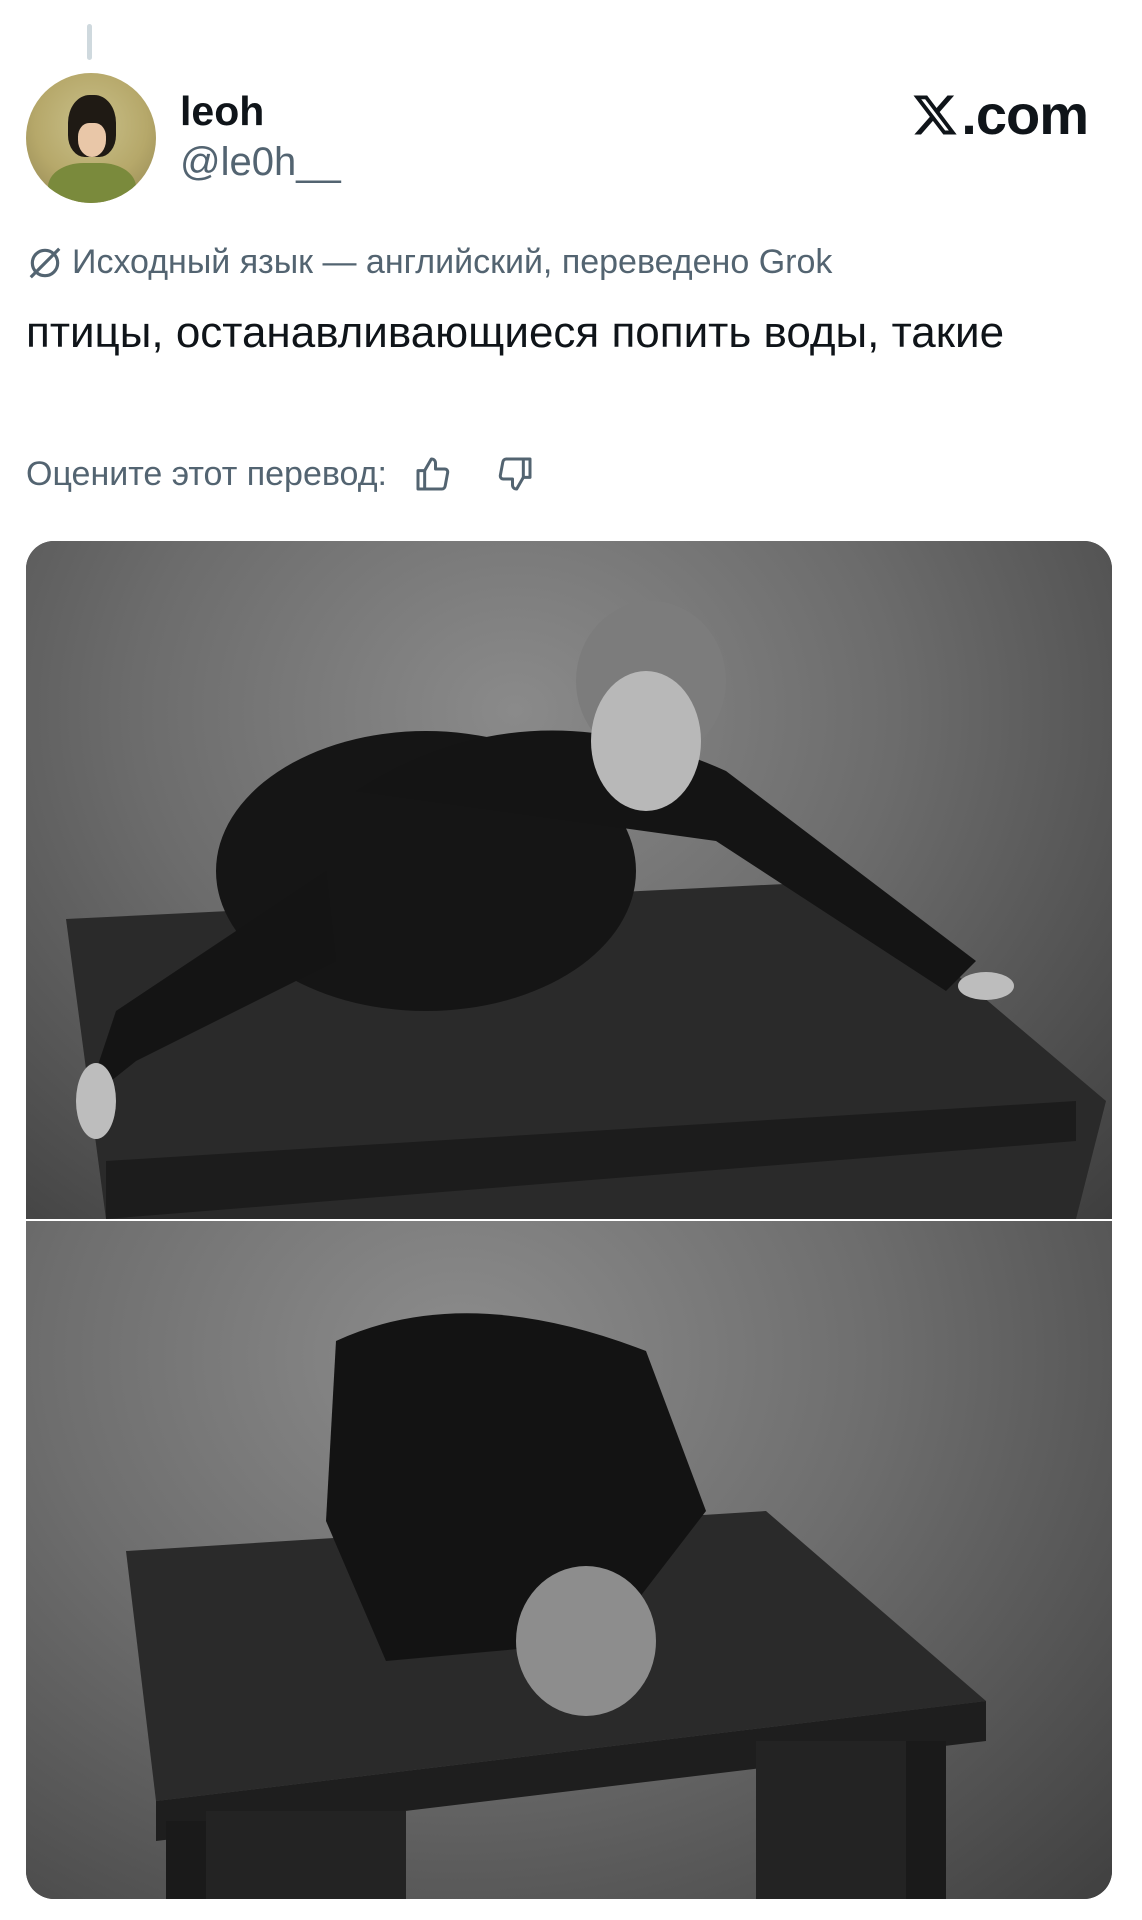 This screenshot has width=1142, height=1920. I want to click on user-handle: @le0h__, so click(260, 162).